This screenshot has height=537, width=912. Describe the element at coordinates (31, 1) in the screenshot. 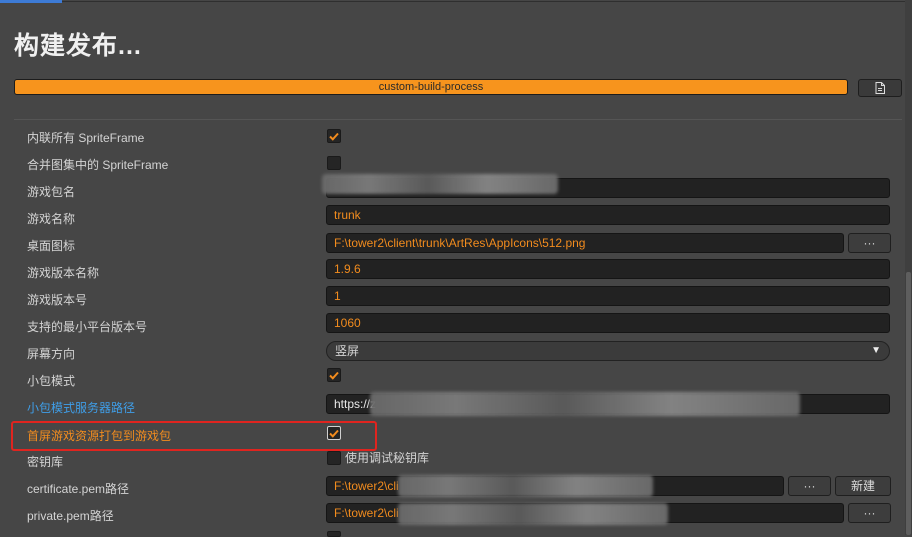

I see `active-tab-indicator` at that location.